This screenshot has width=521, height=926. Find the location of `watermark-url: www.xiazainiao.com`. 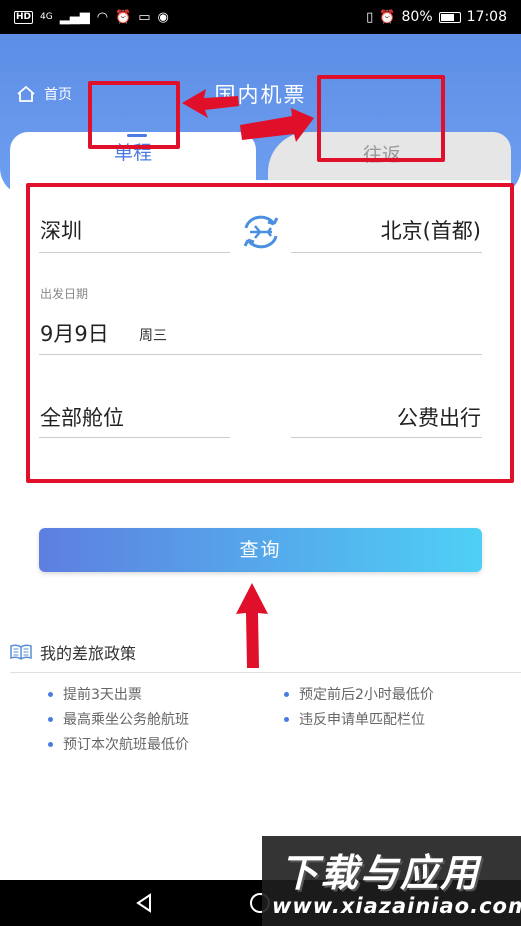

watermark-url: www.xiazainiao.com is located at coordinates (396, 906).